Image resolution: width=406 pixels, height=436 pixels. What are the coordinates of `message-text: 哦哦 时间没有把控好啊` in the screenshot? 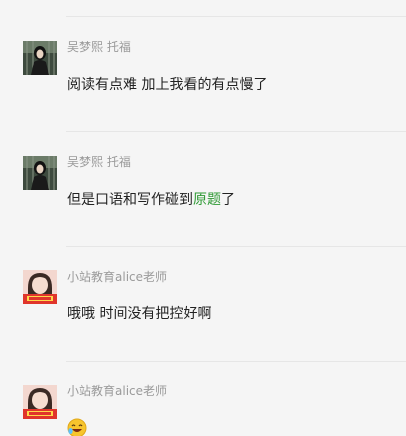 It's located at (139, 314).